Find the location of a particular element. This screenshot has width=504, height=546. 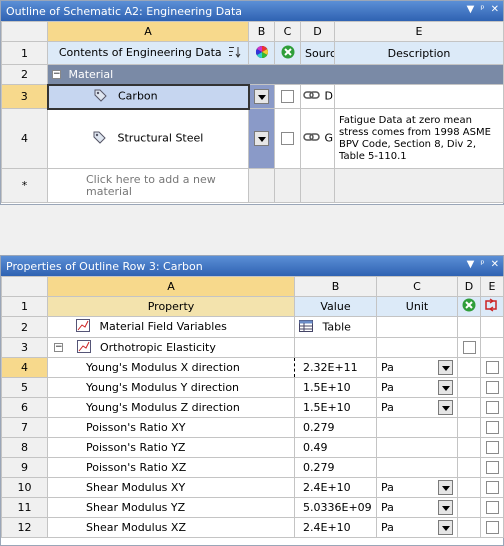

table-row: 9 Poisson's Ratio XZ 0.279 is located at coordinates (252, 467).